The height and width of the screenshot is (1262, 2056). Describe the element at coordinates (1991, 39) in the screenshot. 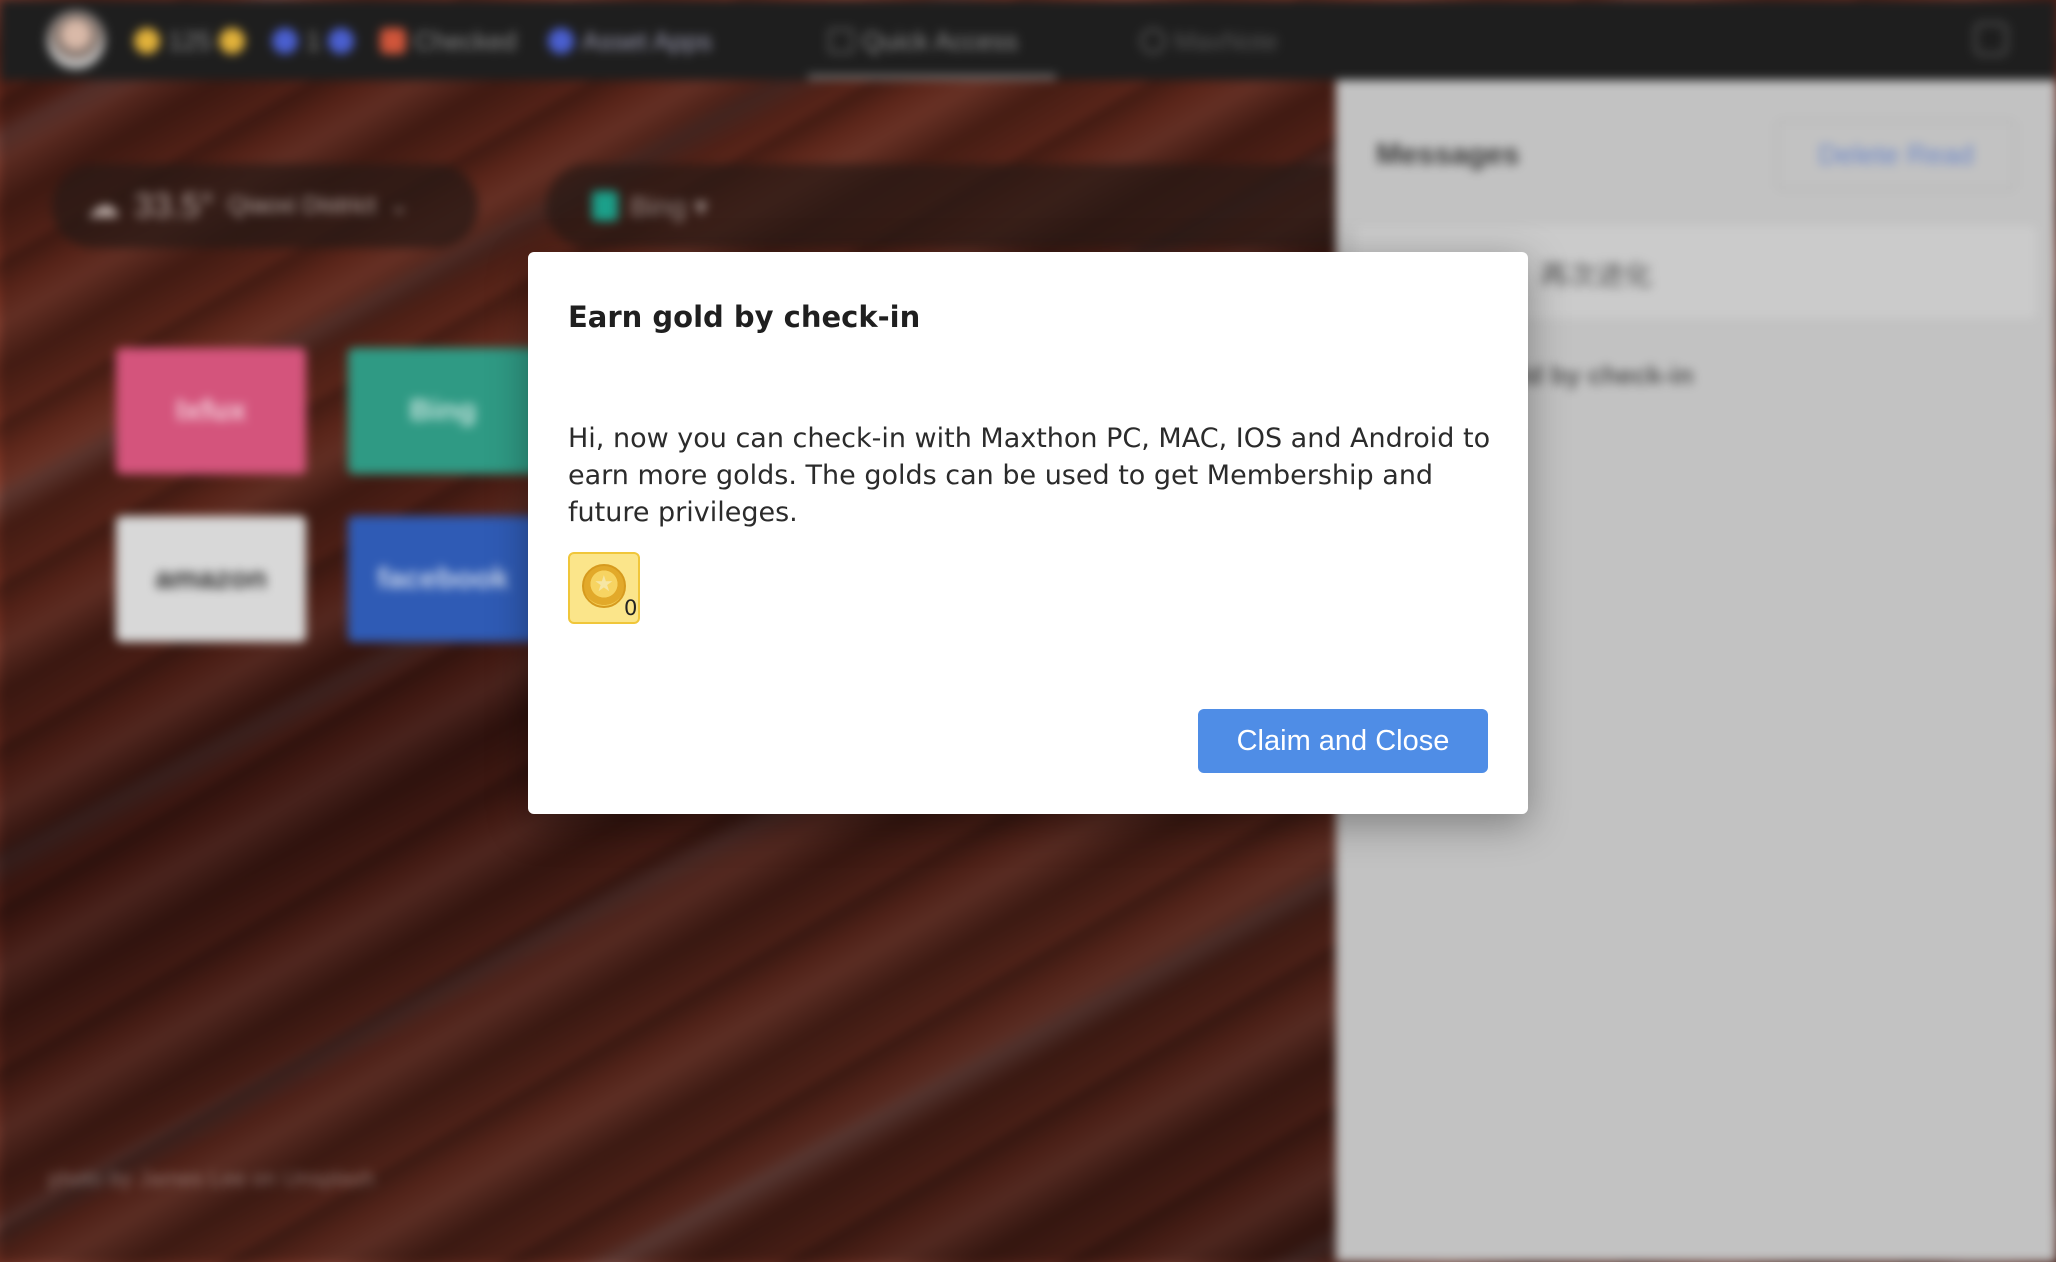

I see `notification-bell-icon` at that location.